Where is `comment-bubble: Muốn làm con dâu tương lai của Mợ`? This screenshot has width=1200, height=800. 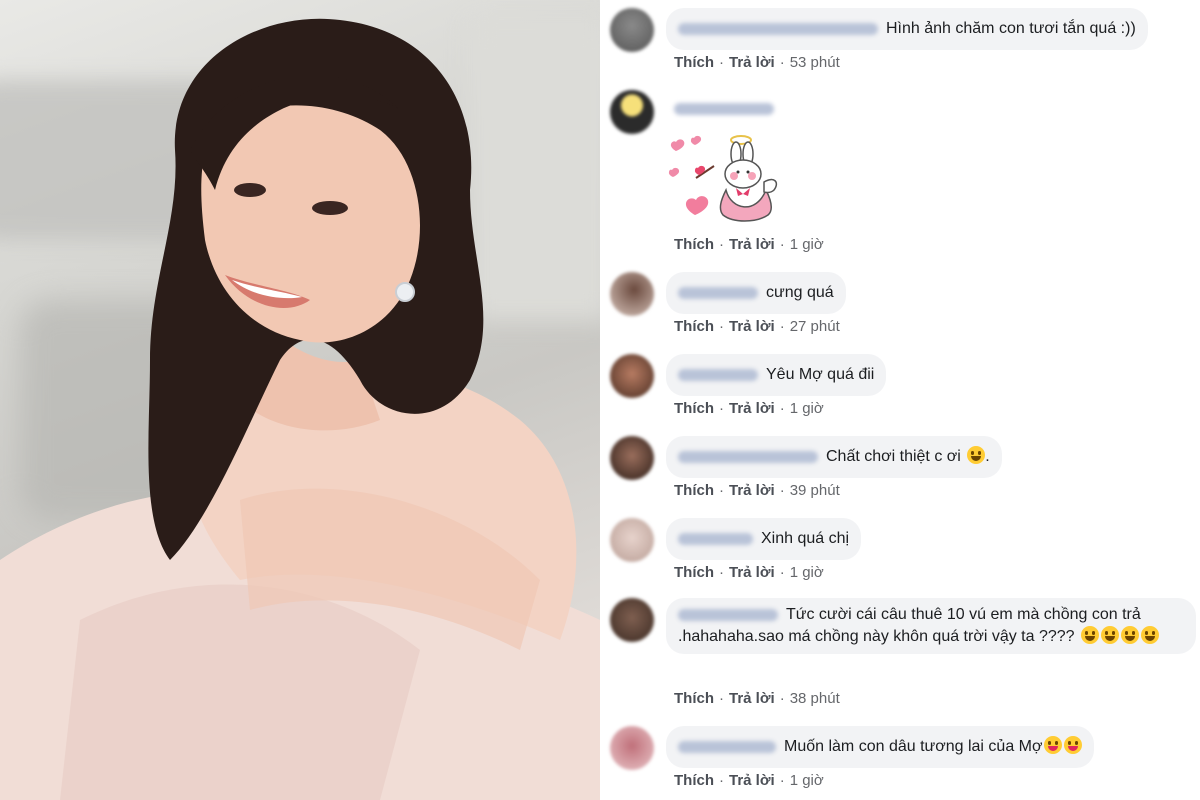 comment-bubble: Muốn làm con dâu tương lai của Mợ is located at coordinates (880, 747).